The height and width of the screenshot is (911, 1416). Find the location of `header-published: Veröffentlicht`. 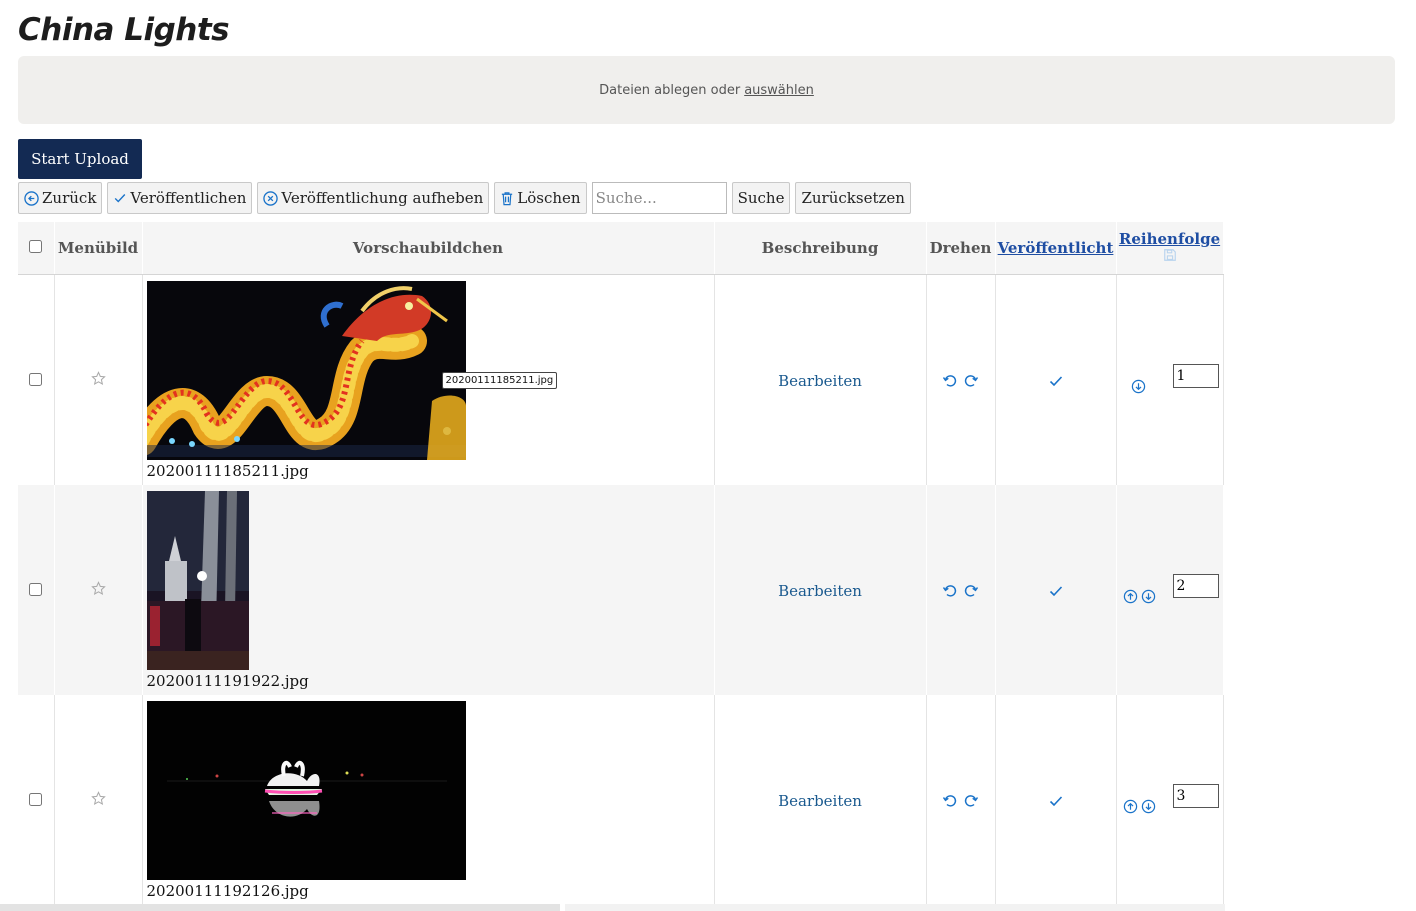

header-published: Veröffentlicht is located at coordinates (1056, 248).